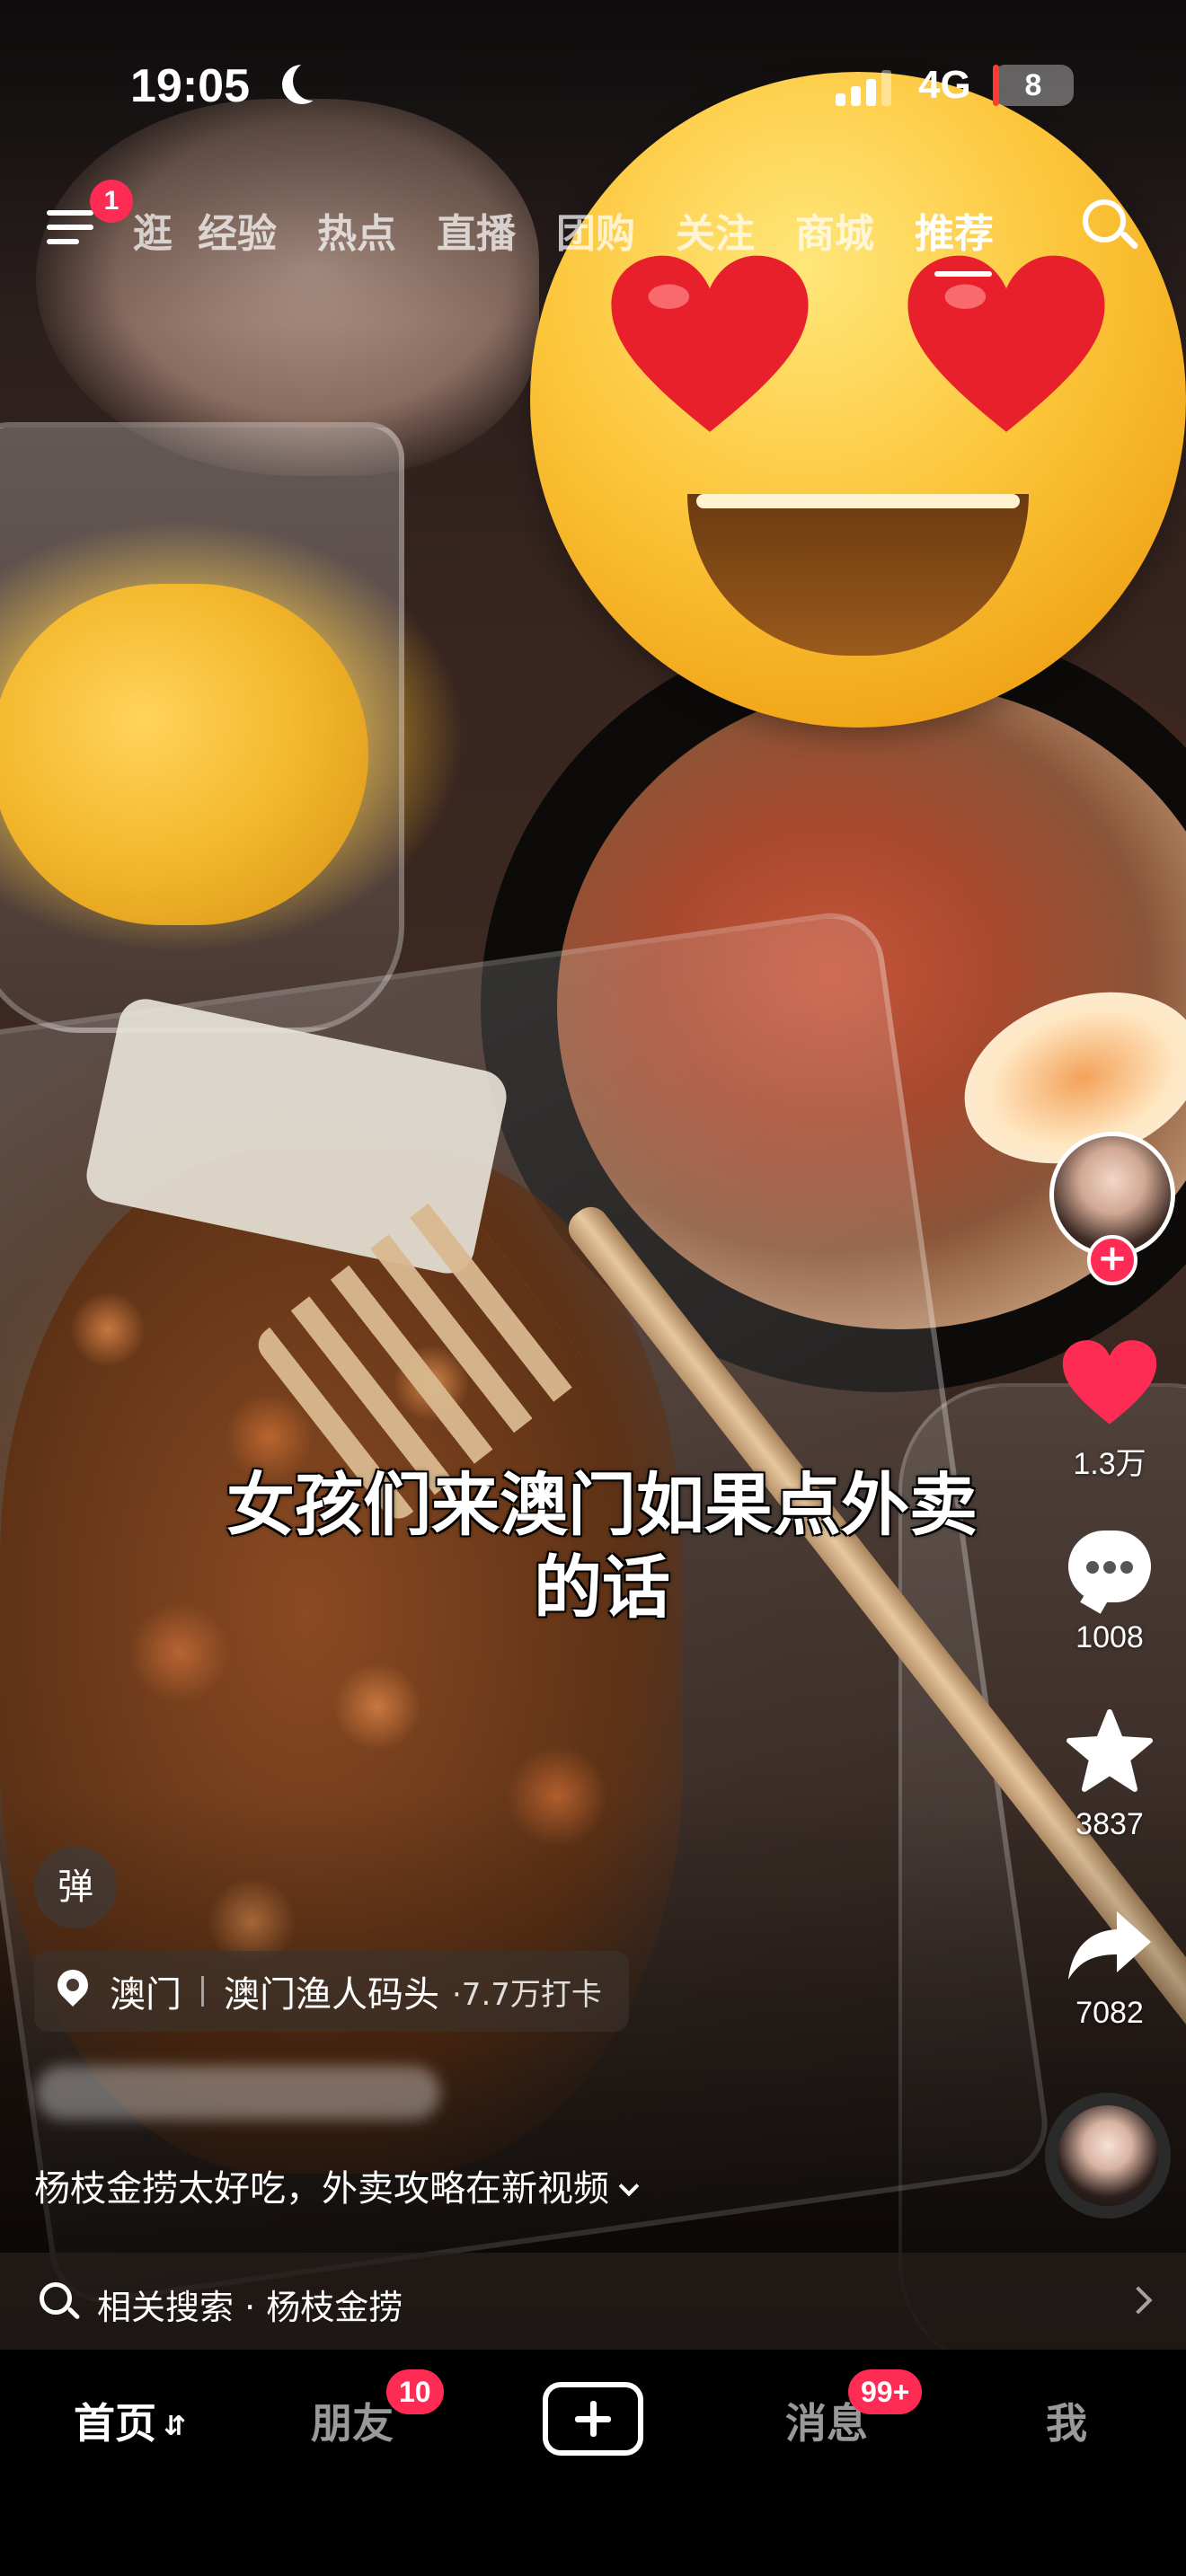  What do you see at coordinates (602, 1546) in the screenshot?
I see `video-caption: 女孩们来澳门如果点外卖 的话` at bounding box center [602, 1546].